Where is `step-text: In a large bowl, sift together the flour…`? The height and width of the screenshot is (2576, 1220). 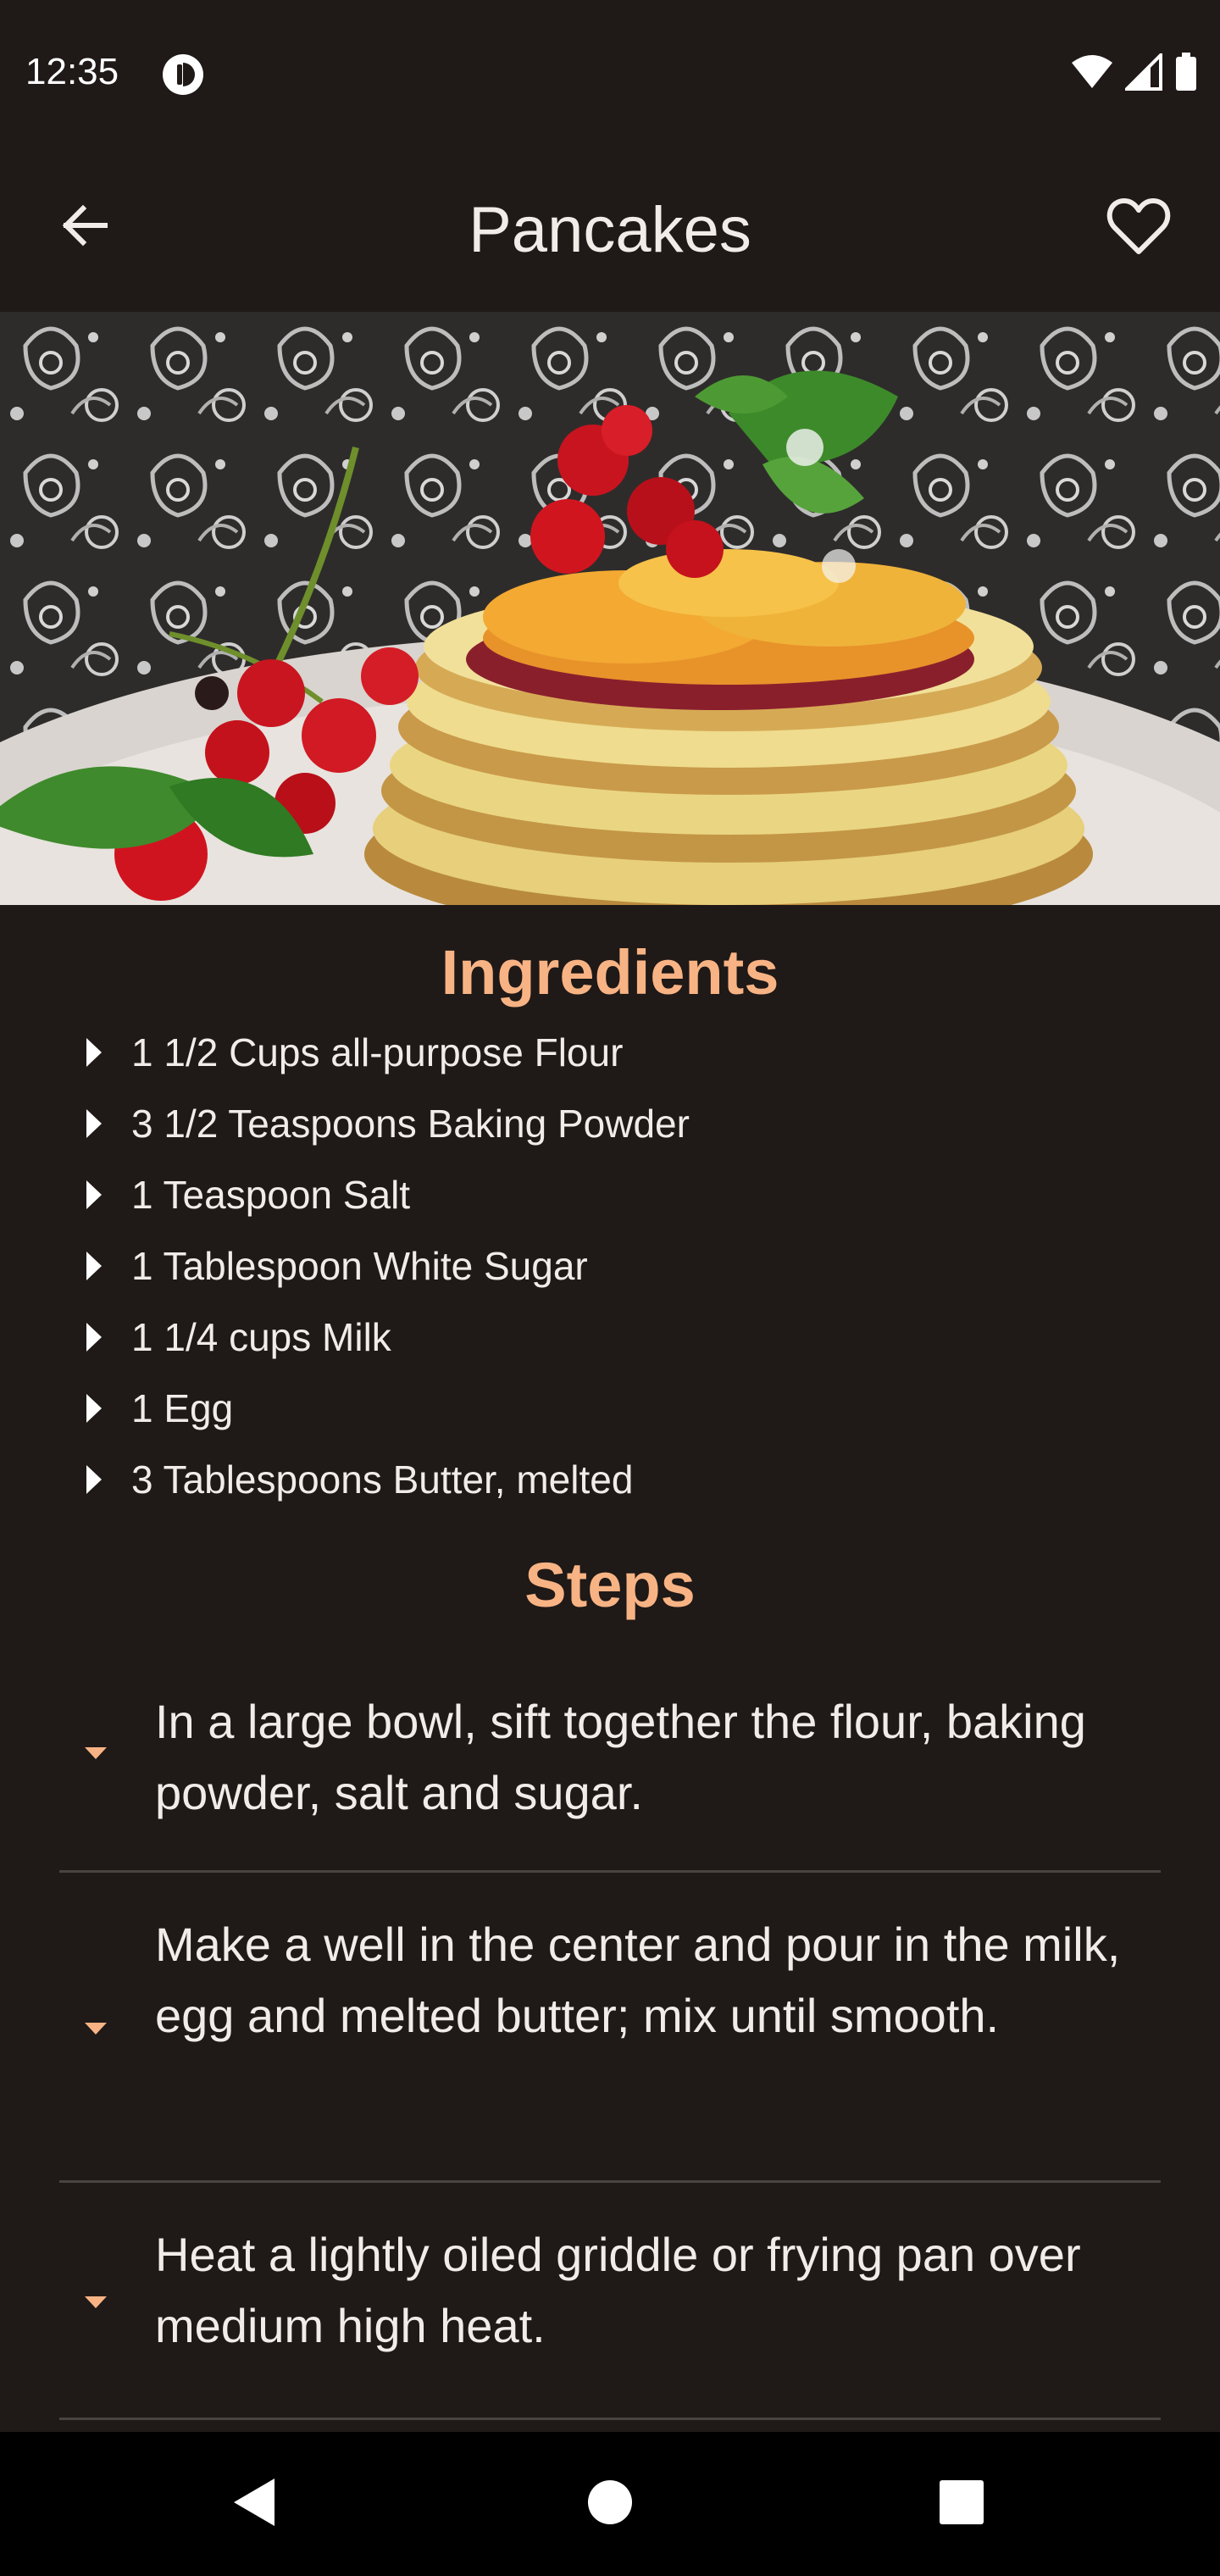 step-text: In a large bowl, sift together the flour… is located at coordinates (620, 1757).